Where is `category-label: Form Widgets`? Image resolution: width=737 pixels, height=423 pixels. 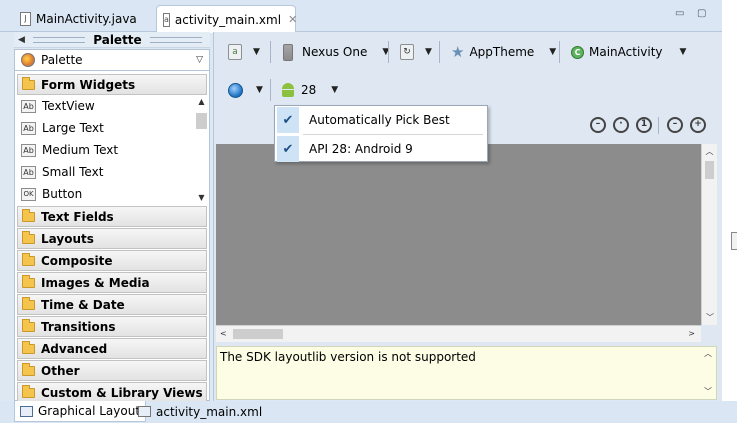
category-label: Form Widgets is located at coordinates (88, 84).